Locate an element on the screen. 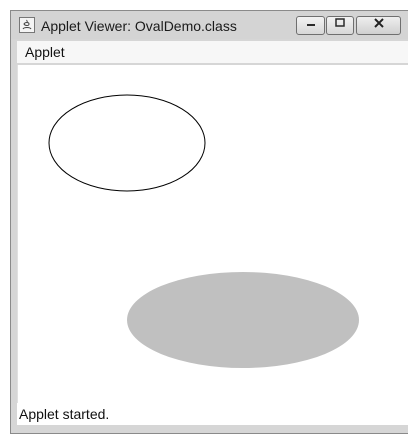  java-applet-icon is located at coordinates (27, 25).